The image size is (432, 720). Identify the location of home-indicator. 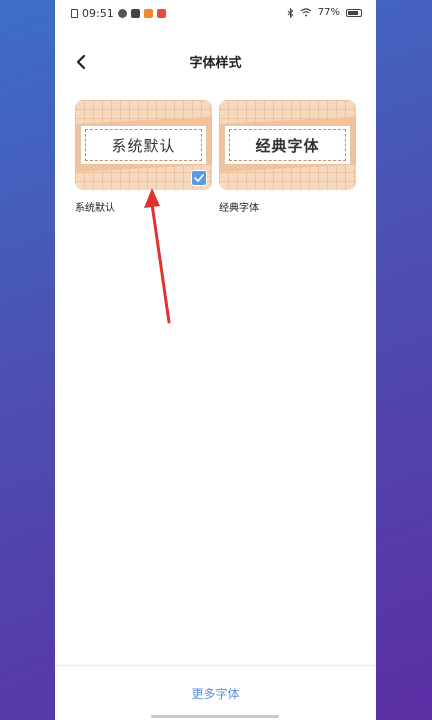
(215, 716).